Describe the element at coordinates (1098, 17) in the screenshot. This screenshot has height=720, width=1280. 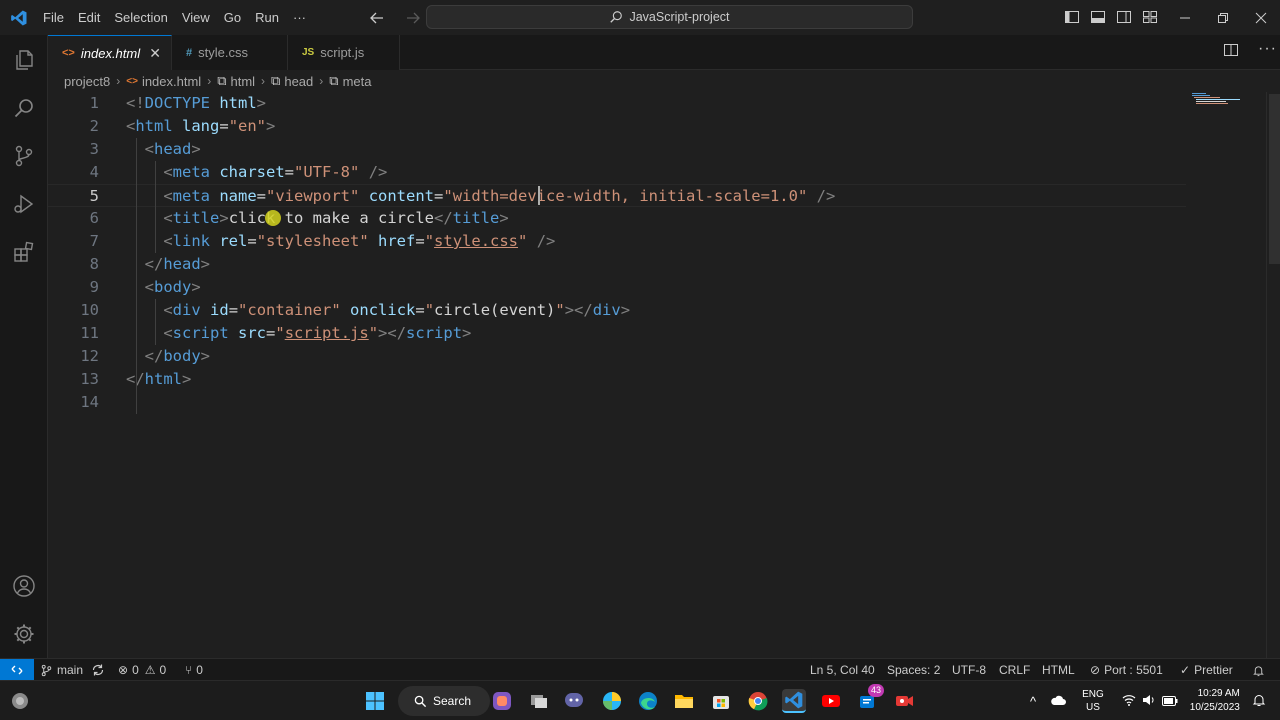
I see `toggle-panel-icon` at that location.